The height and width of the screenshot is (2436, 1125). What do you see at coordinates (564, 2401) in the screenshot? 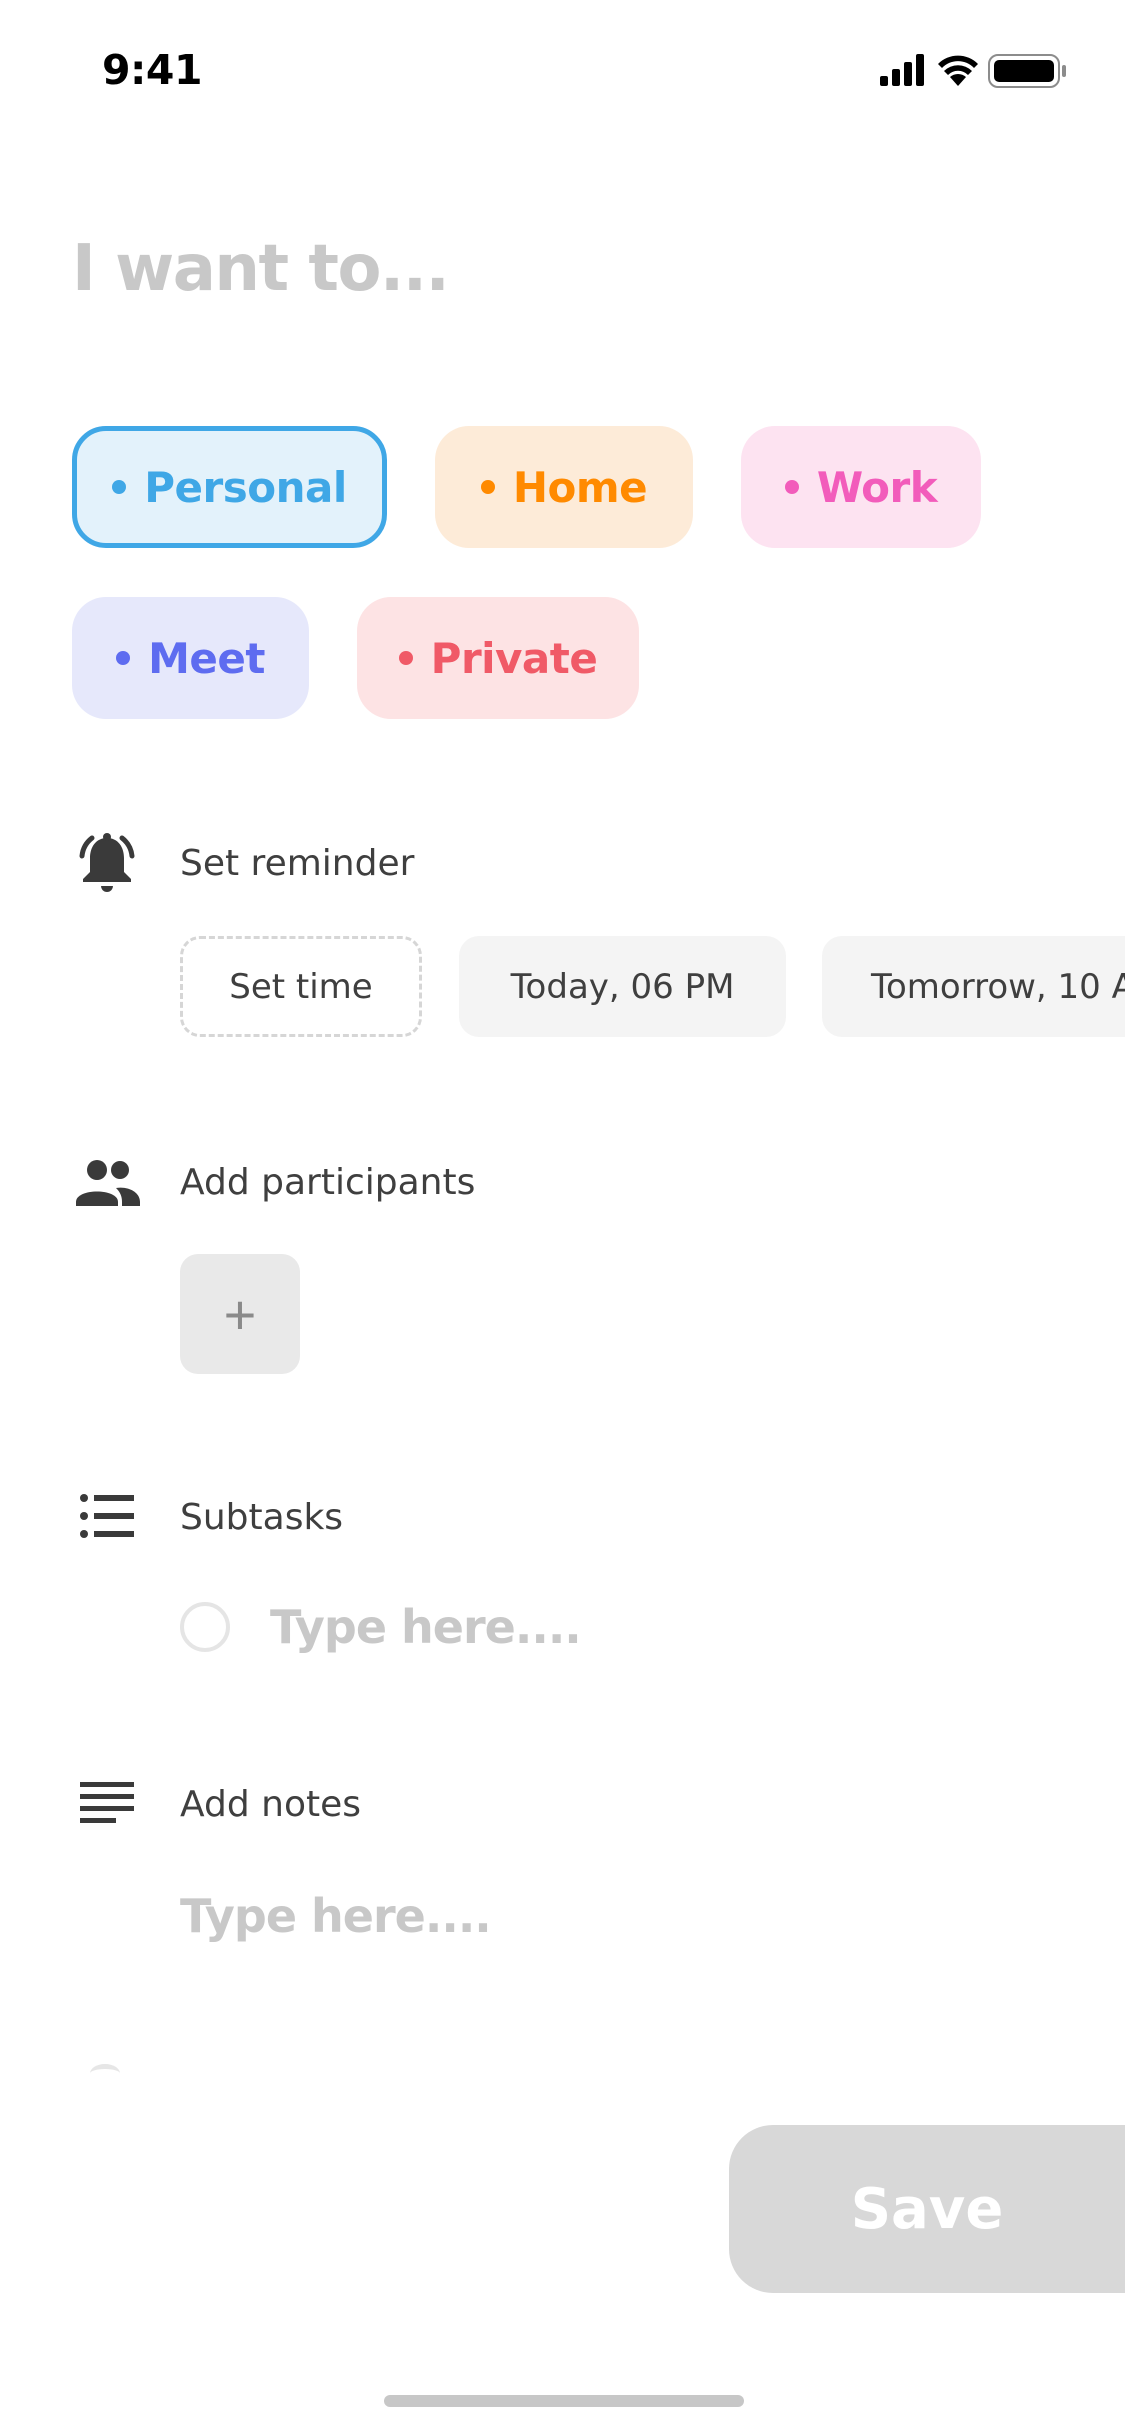
I see `home-indicator` at bounding box center [564, 2401].